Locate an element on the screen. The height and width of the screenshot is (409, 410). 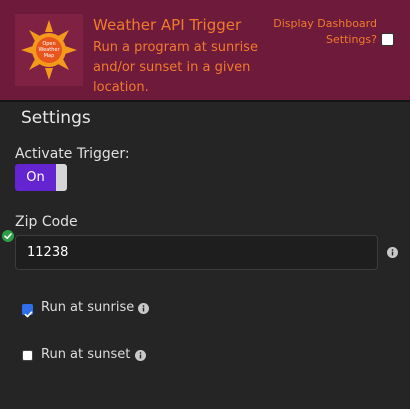
checkmark-icon is located at coordinates (28, 314).